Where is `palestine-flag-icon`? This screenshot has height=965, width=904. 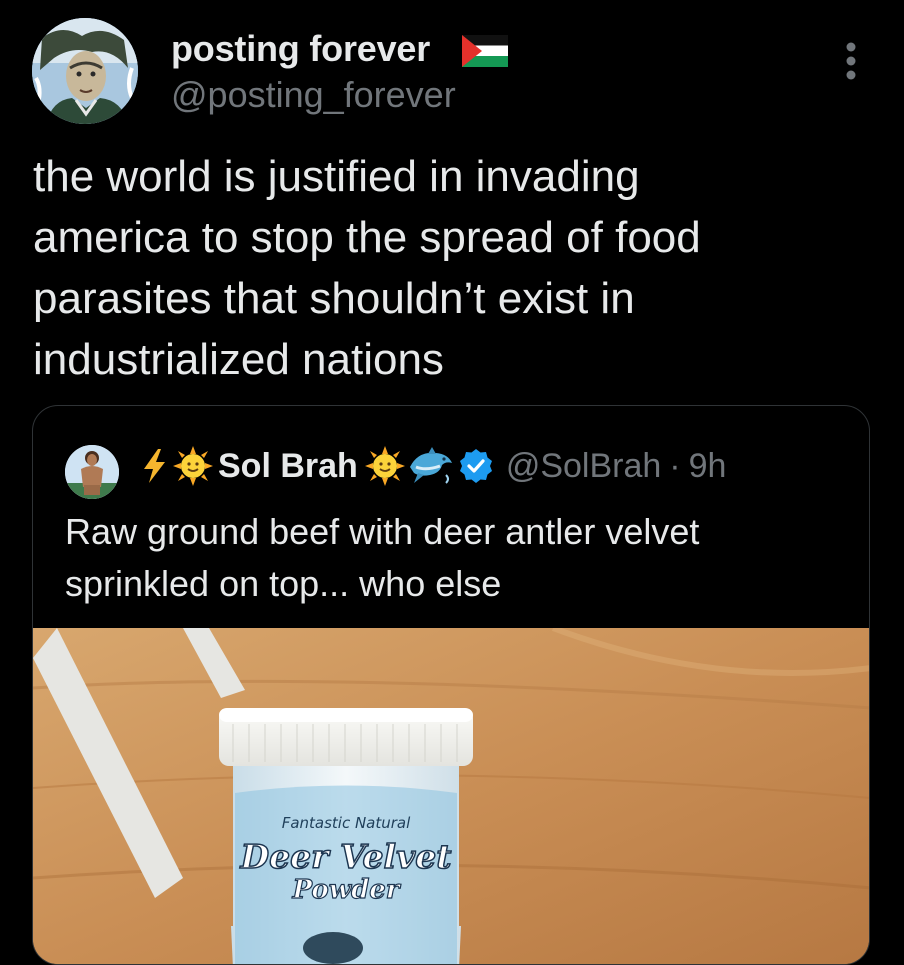 palestine-flag-icon is located at coordinates (485, 53).